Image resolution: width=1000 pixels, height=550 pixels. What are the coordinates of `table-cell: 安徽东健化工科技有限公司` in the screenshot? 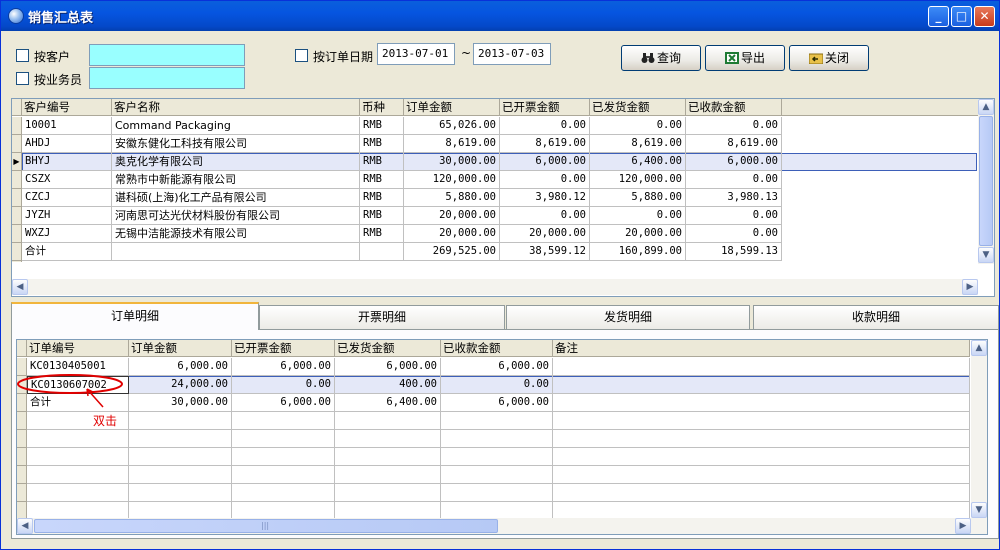 It's located at (236, 144).